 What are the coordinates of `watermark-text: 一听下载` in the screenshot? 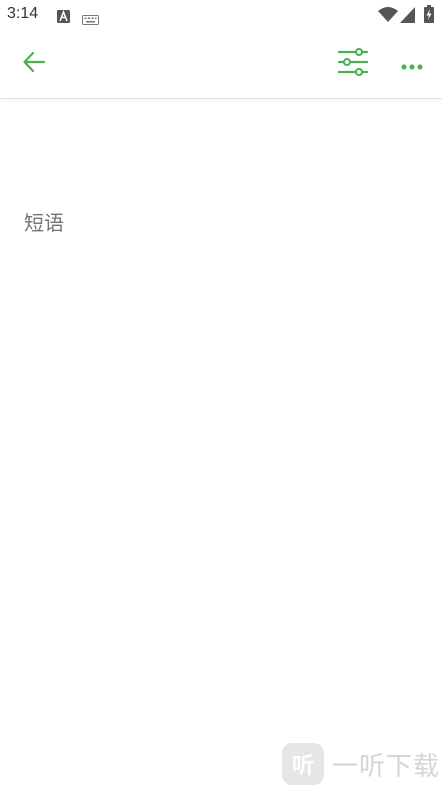 It's located at (386, 766).